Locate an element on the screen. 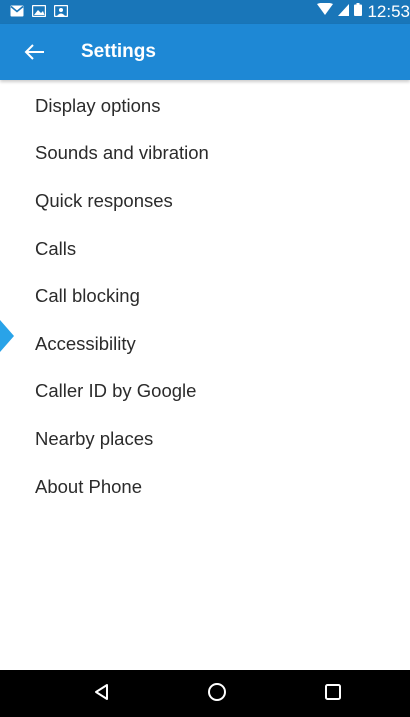 The width and height of the screenshot is (410, 717). settings-item-call-blocking: Call blocking is located at coordinates (205, 296).